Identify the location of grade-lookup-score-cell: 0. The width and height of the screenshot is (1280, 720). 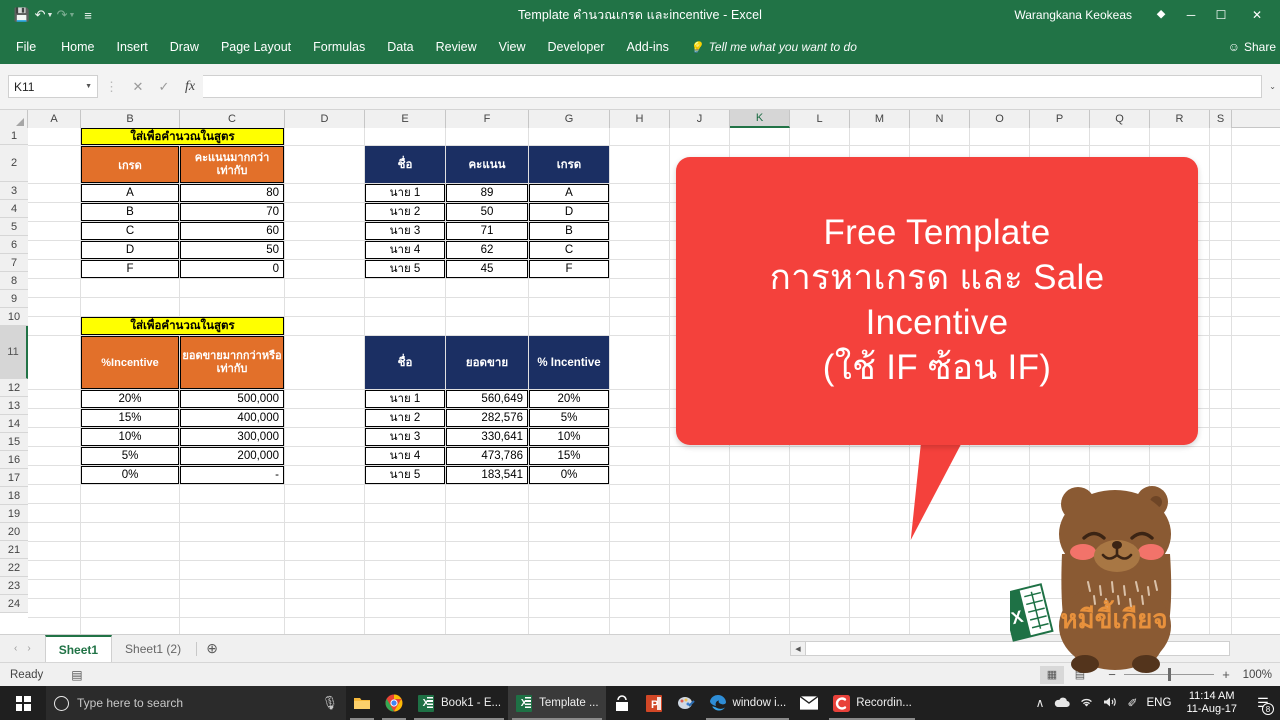
(232, 269).